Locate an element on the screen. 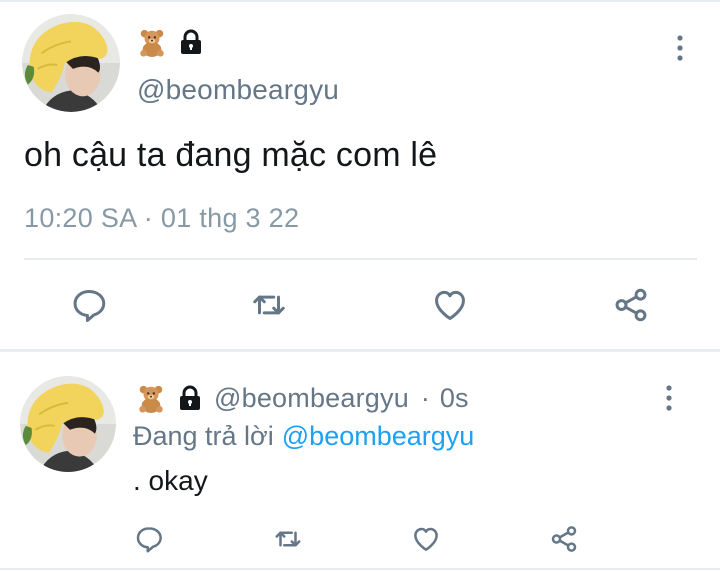 Image resolution: width=720 pixels, height=571 pixels. replying-to: Đang trả lời @beombeargyu is located at coordinates (303, 436).